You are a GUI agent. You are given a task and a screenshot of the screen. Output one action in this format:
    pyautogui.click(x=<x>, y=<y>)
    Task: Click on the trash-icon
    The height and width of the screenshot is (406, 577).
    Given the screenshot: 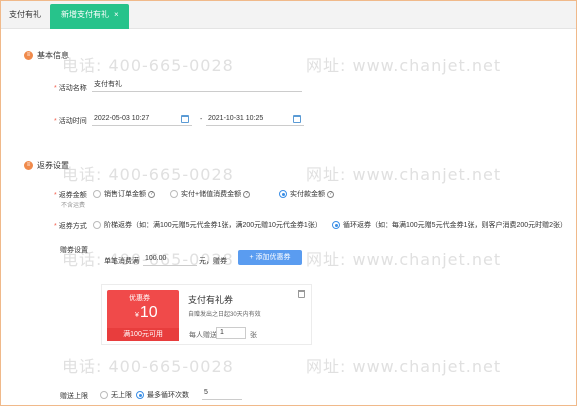 What is the action you would take?
    pyautogui.click(x=301, y=294)
    